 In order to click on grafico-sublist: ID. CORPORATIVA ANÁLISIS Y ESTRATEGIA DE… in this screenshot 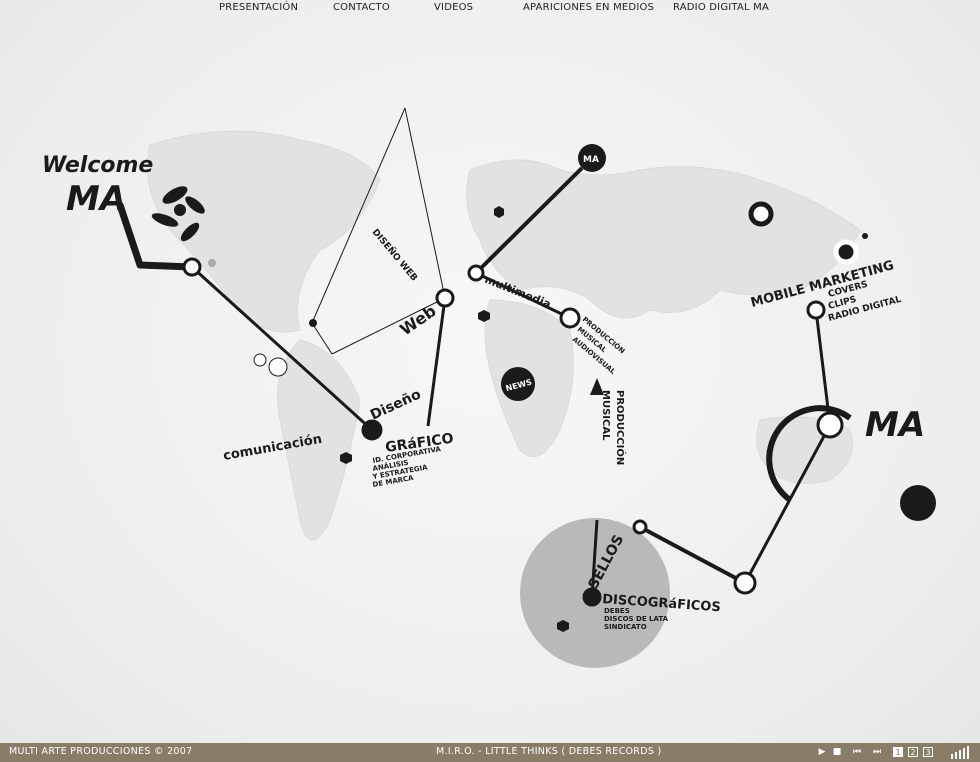, I will do `click(406, 467)`.